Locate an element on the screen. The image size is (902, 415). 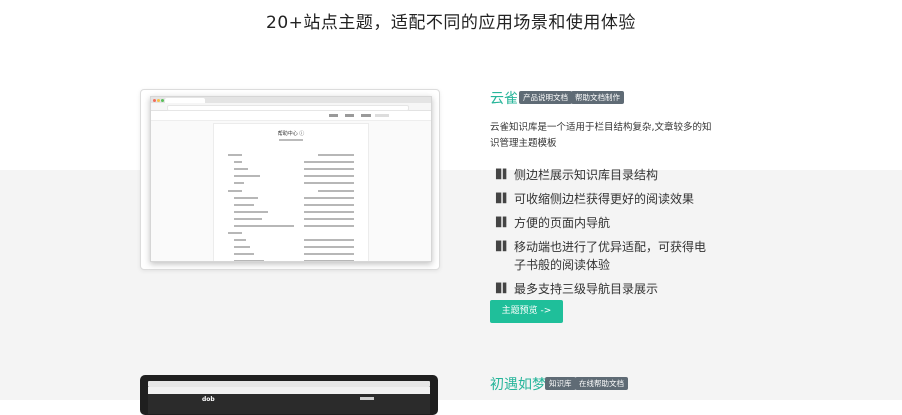
close-dot-icon is located at coordinates (154, 100).